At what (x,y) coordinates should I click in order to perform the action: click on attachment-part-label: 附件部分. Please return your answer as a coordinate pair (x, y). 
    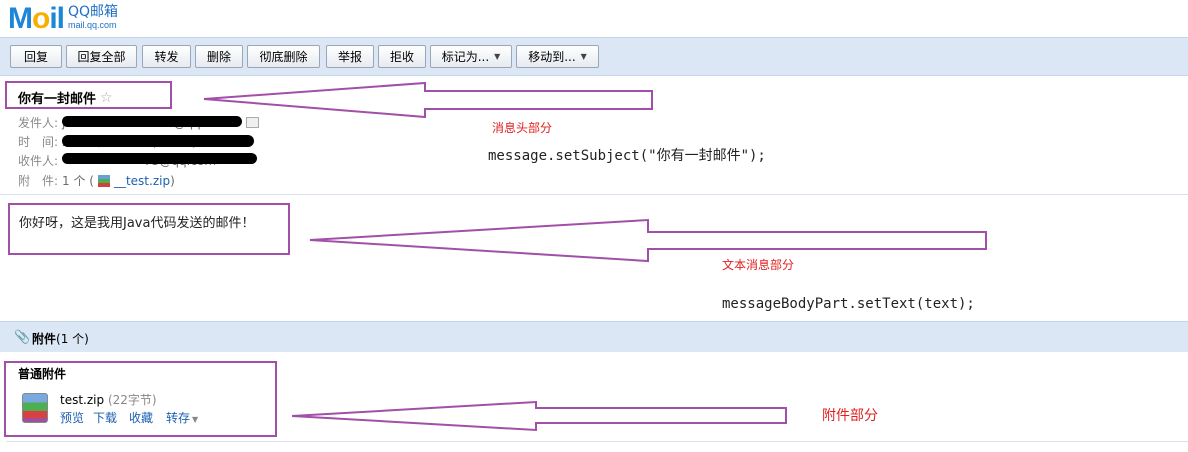
    Looking at the image, I should click on (850, 416).